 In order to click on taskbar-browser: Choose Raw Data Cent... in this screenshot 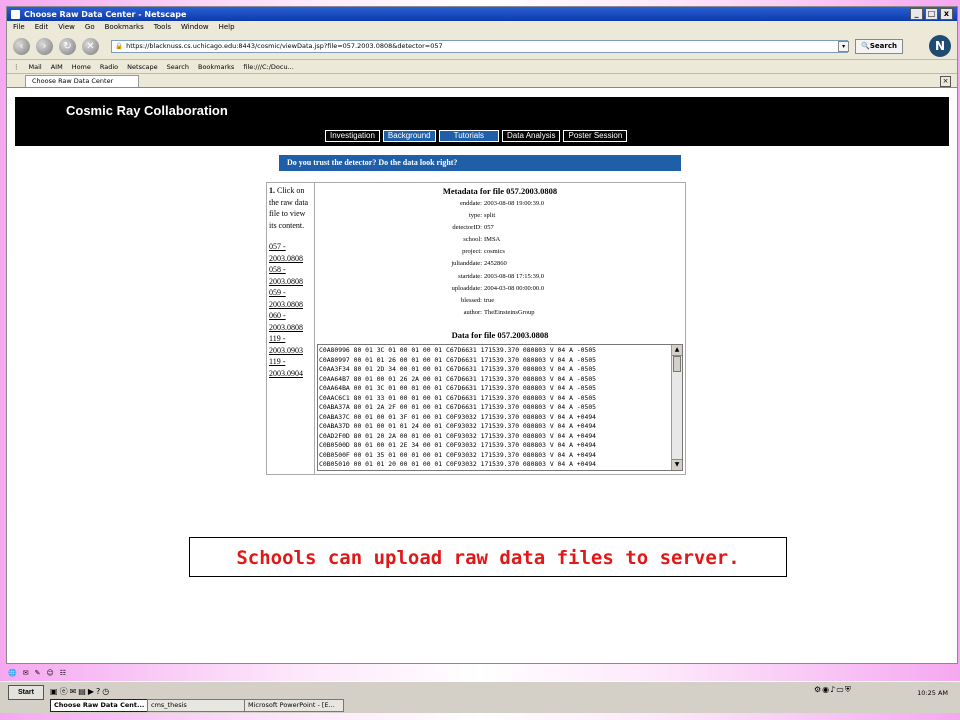, I will do `click(100, 705)`.